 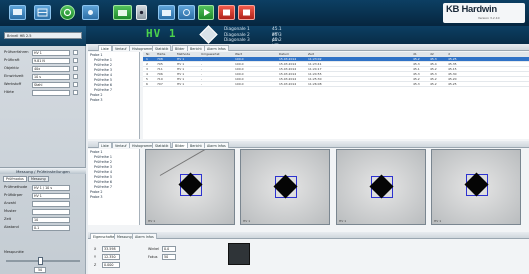 What do you see at coordinates (51, 85) in the screenshot?
I see `field-input: Stahl` at bounding box center [51, 85].